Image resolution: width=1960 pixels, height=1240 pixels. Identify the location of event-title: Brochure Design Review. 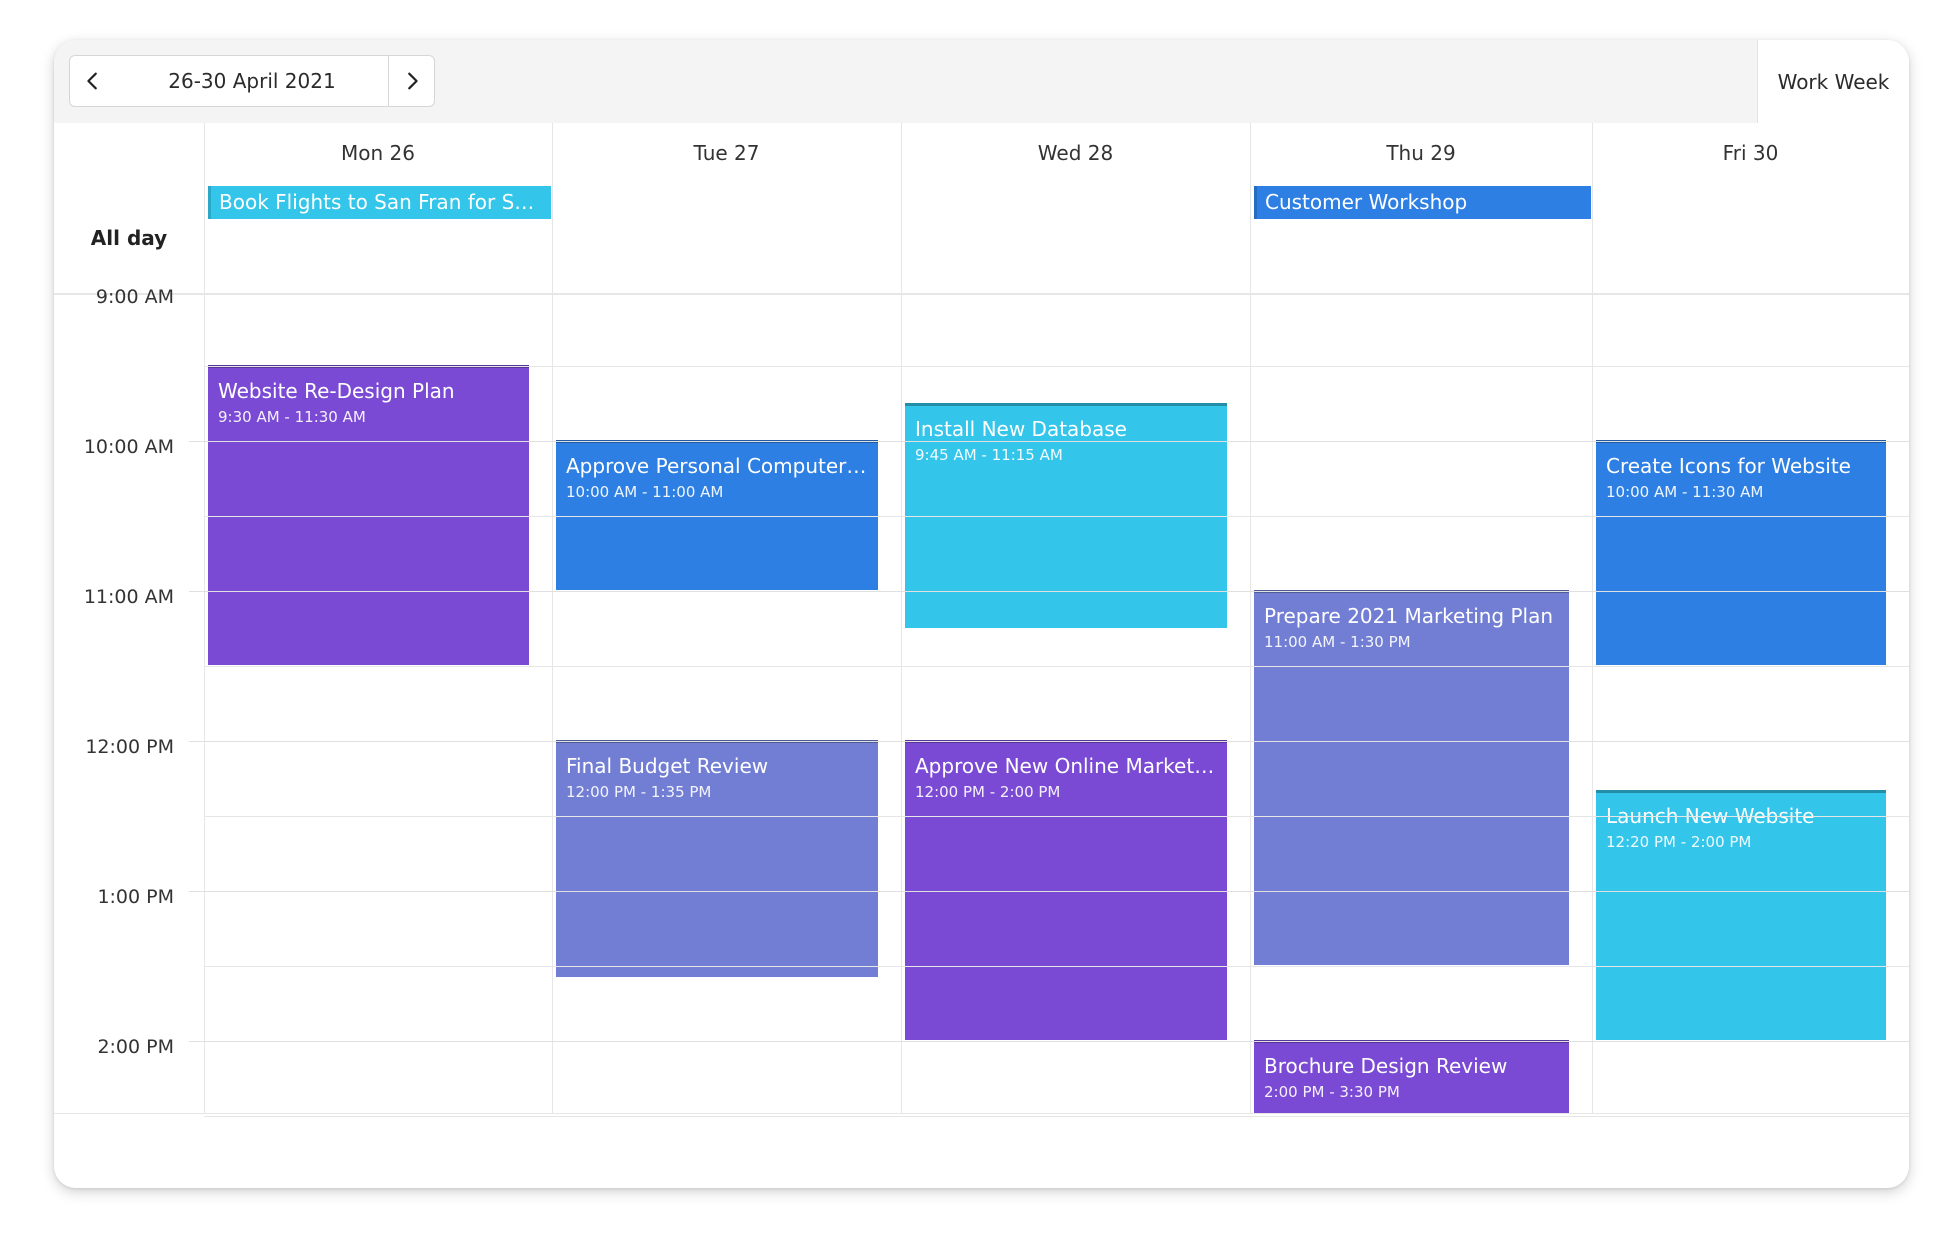
(1386, 1066).